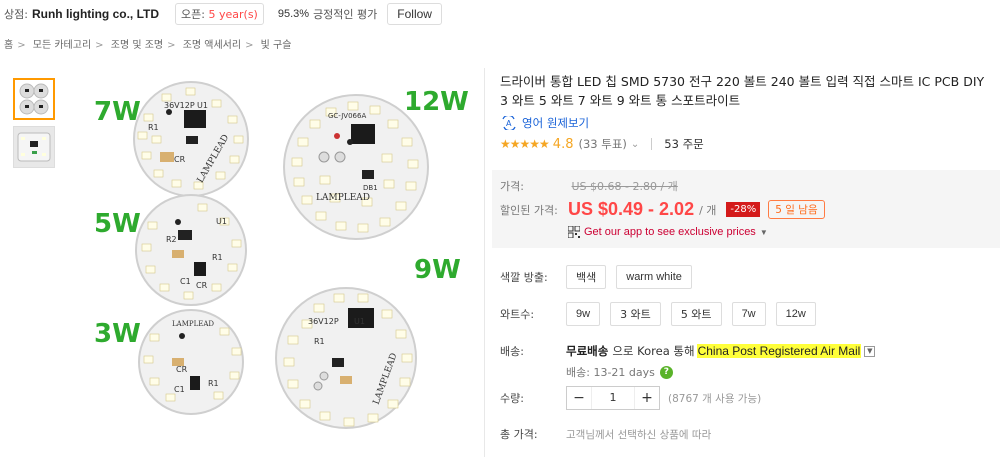 Image resolution: width=1000 pixels, height=457 pixels. What do you see at coordinates (666, 372) in the screenshot?
I see `help-icon: ?` at bounding box center [666, 372].